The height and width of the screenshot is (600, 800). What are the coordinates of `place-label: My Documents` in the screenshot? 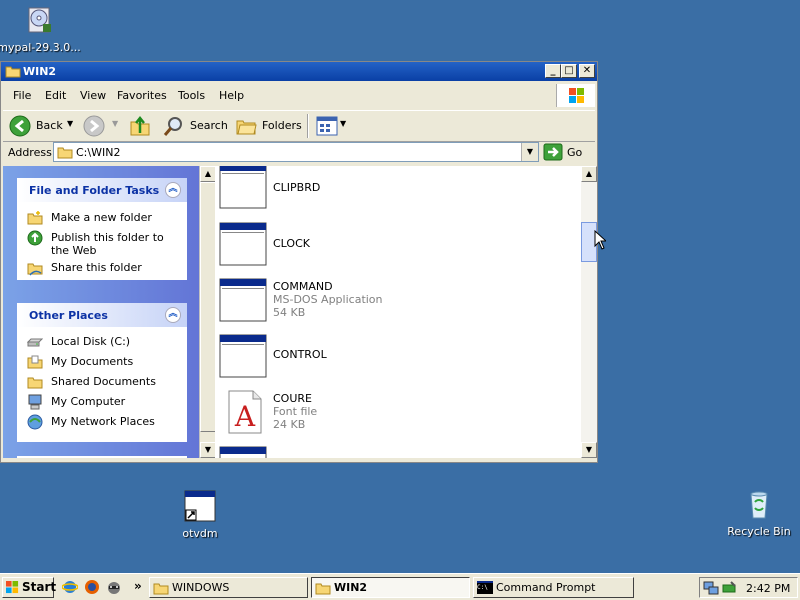 It's located at (92, 361).